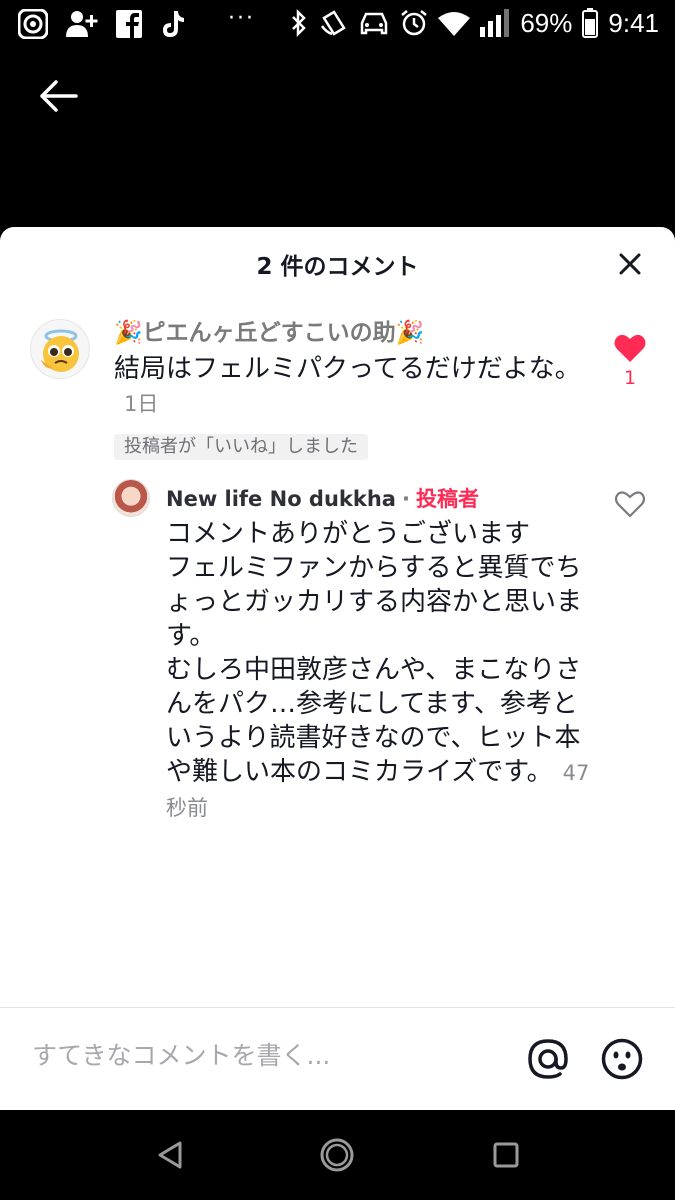 This screenshot has height=1200, width=675. Describe the element at coordinates (454, 24) in the screenshot. I see `wifi-icon` at that location.